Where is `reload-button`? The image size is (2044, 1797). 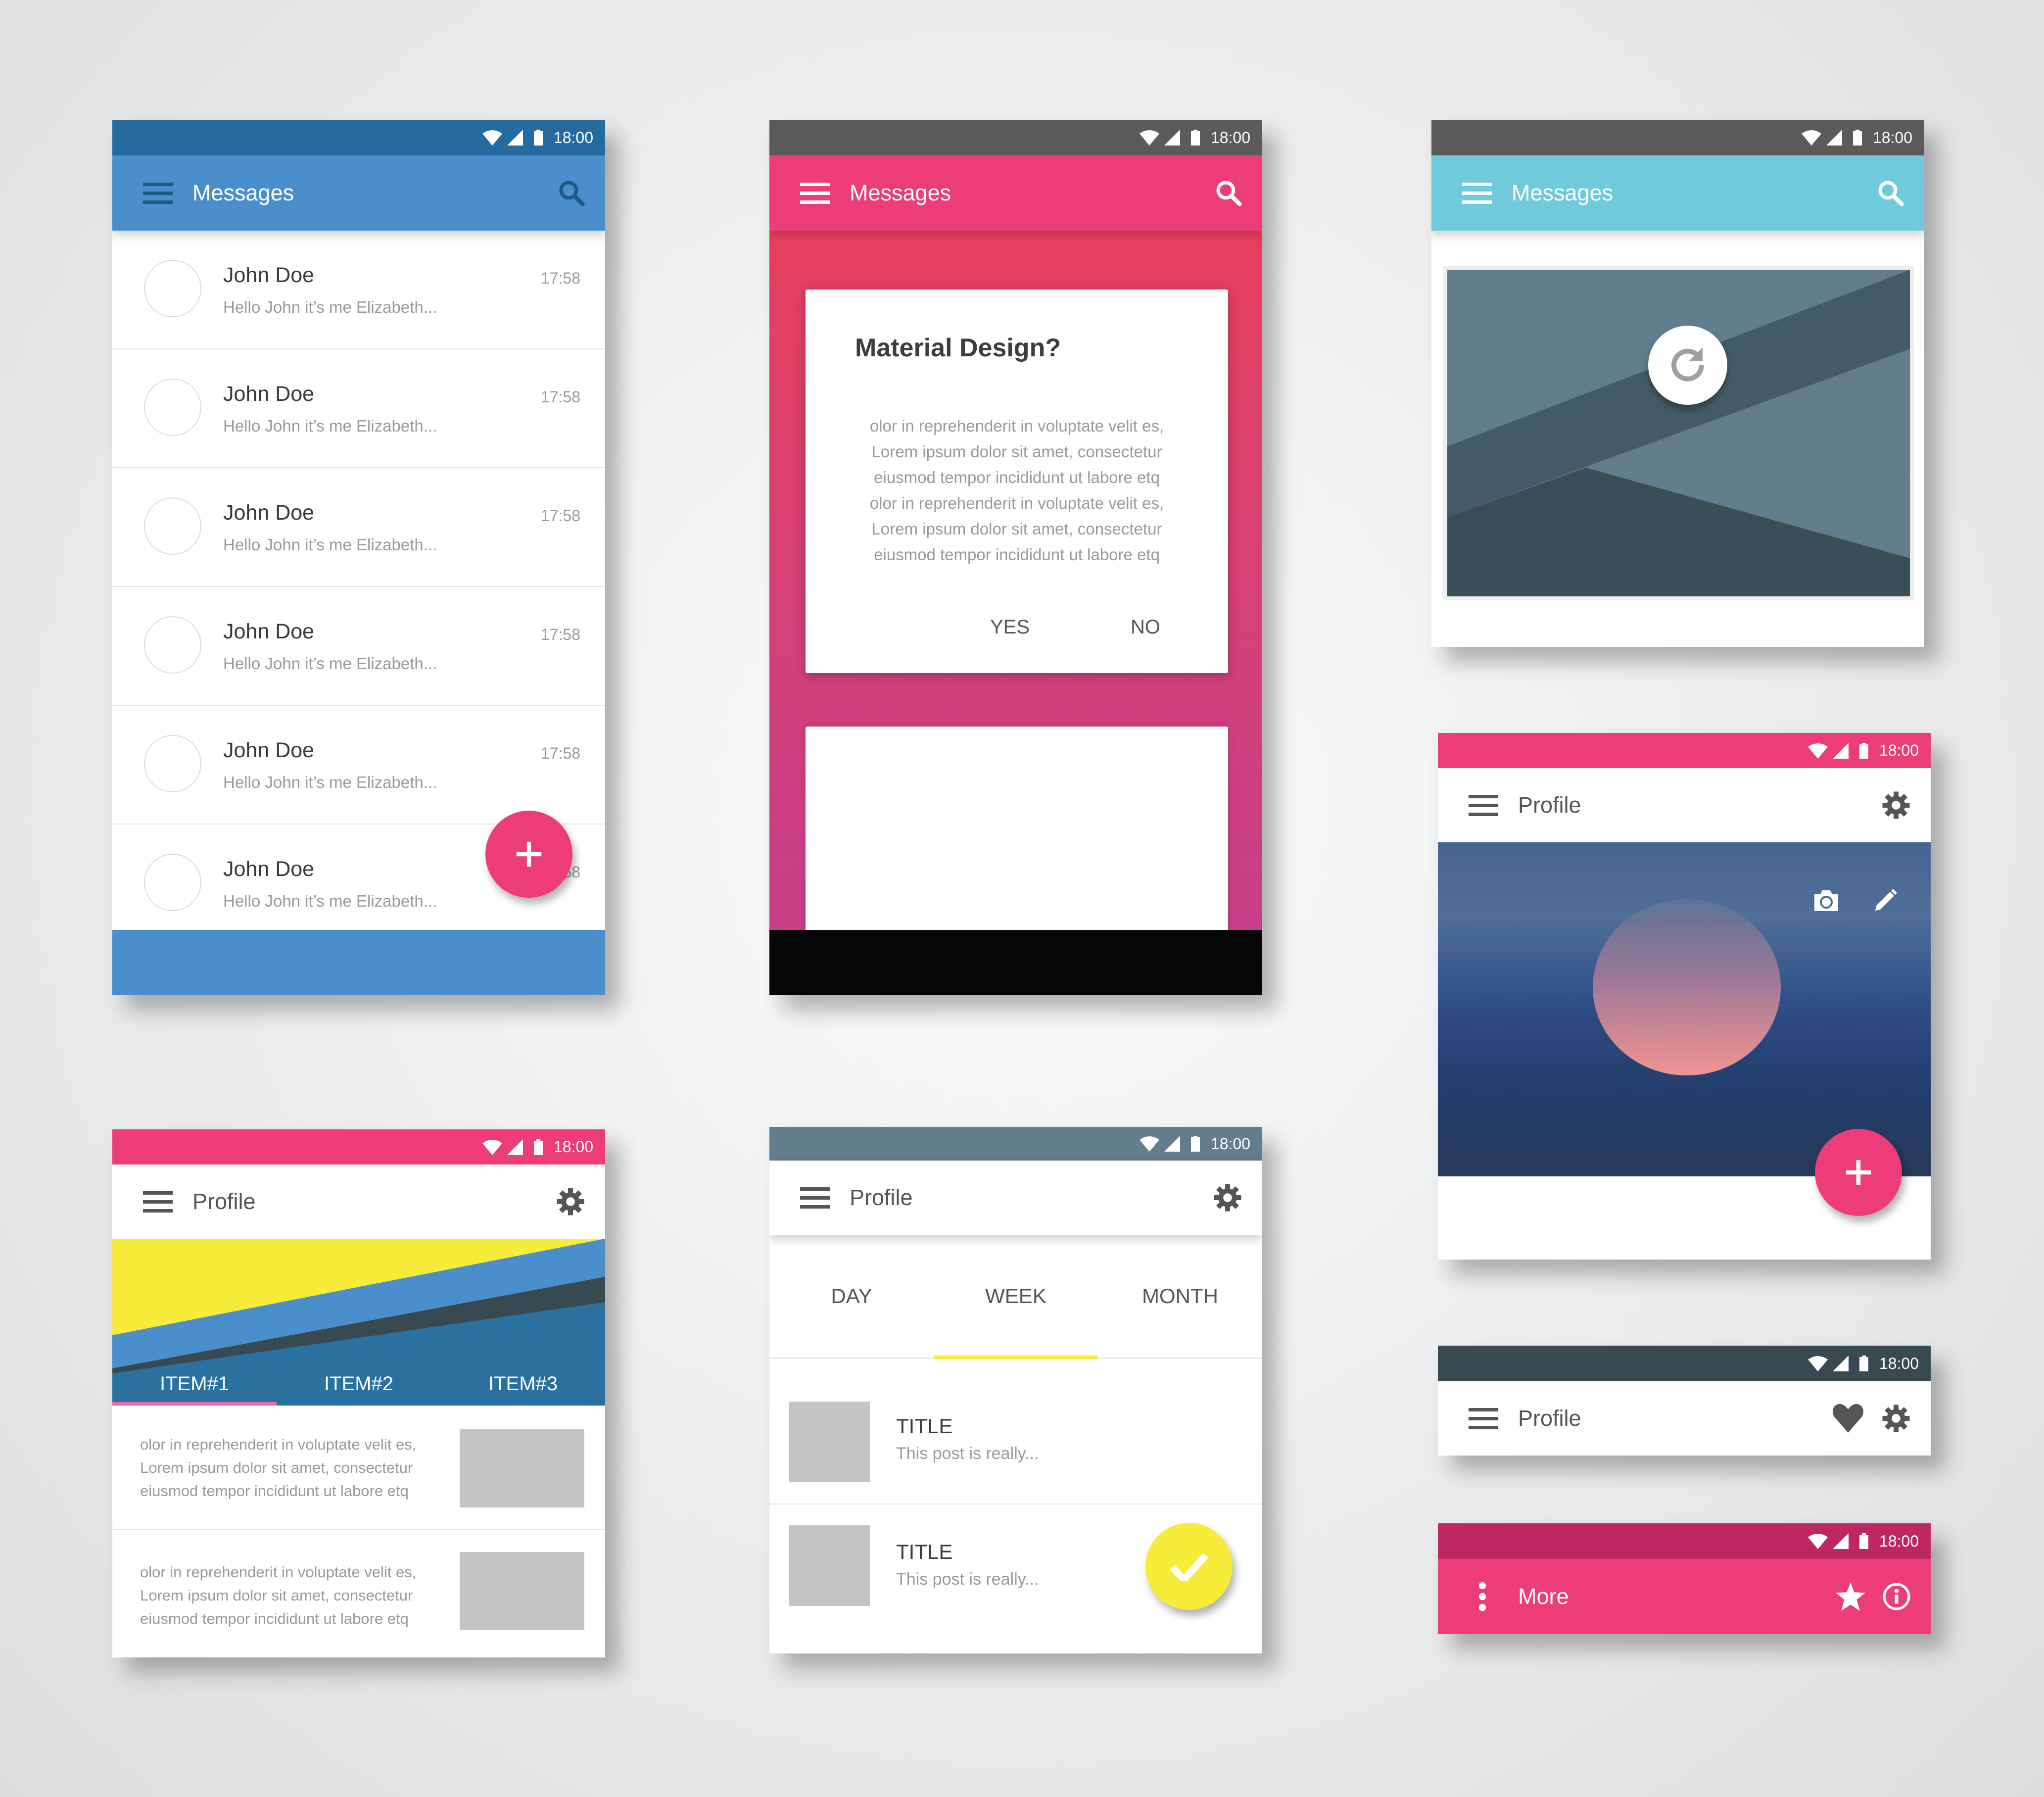
reload-button is located at coordinates (1687, 365).